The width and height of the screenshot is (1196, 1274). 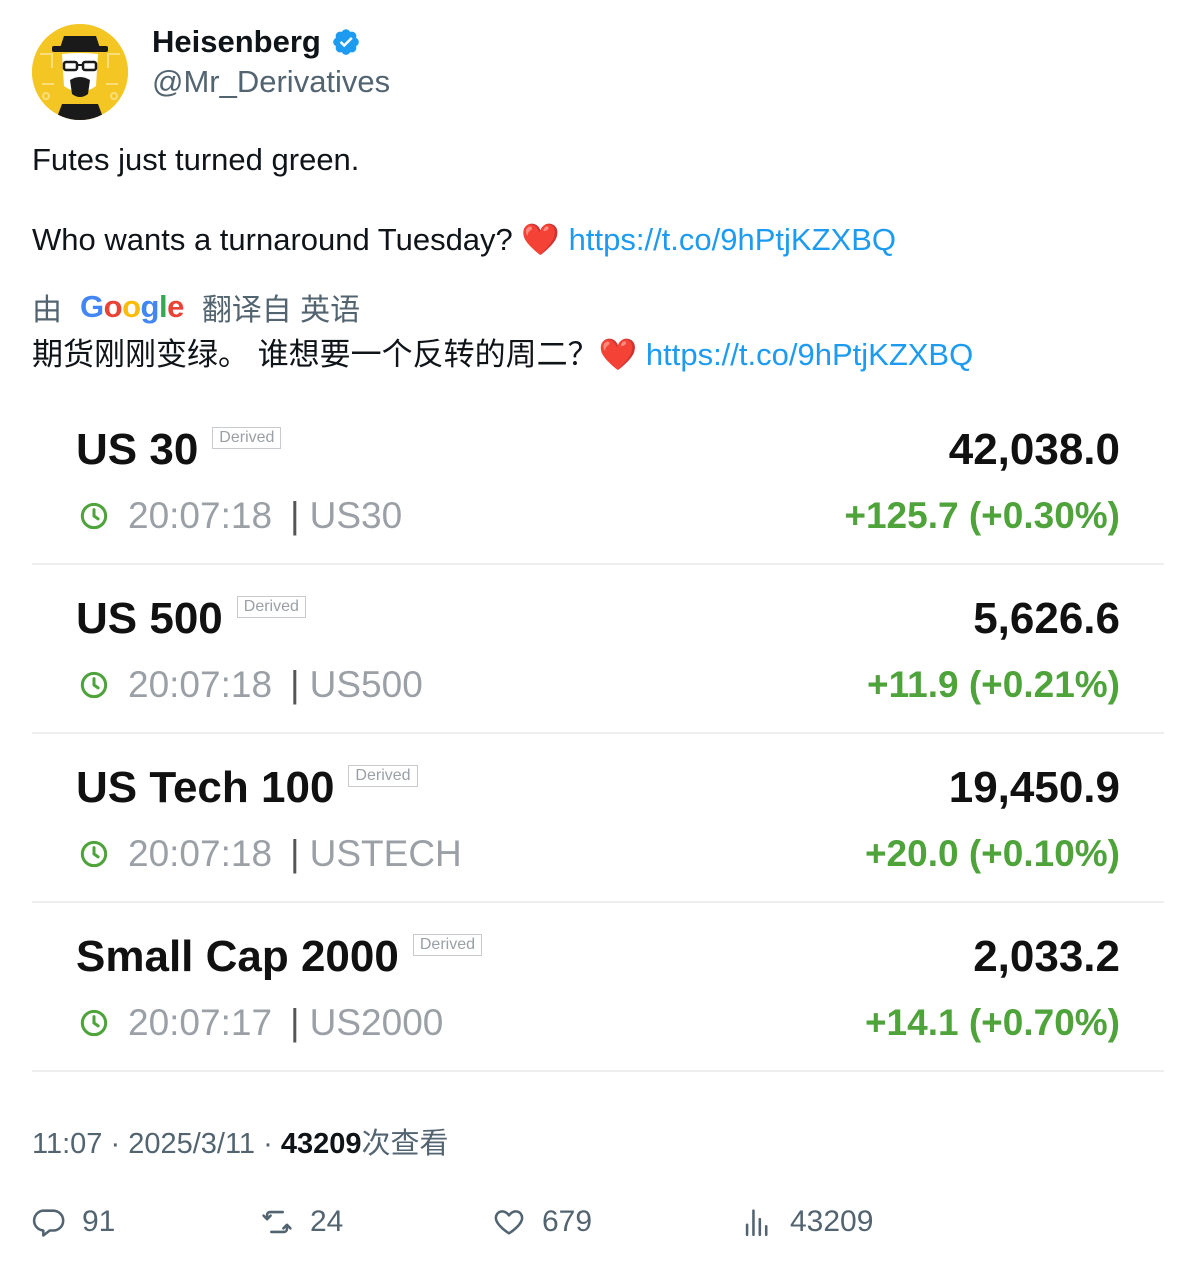 I want to click on views-button: 43209, so click(x=806, y=1222).